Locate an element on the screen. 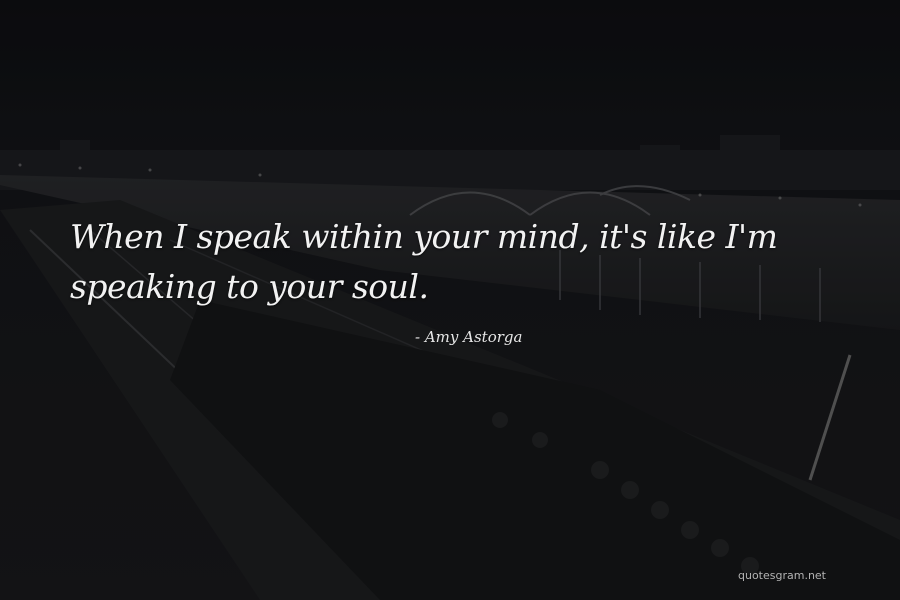 This screenshot has width=900, height=600. watermark: quotesgram.net is located at coordinates (781, 575).